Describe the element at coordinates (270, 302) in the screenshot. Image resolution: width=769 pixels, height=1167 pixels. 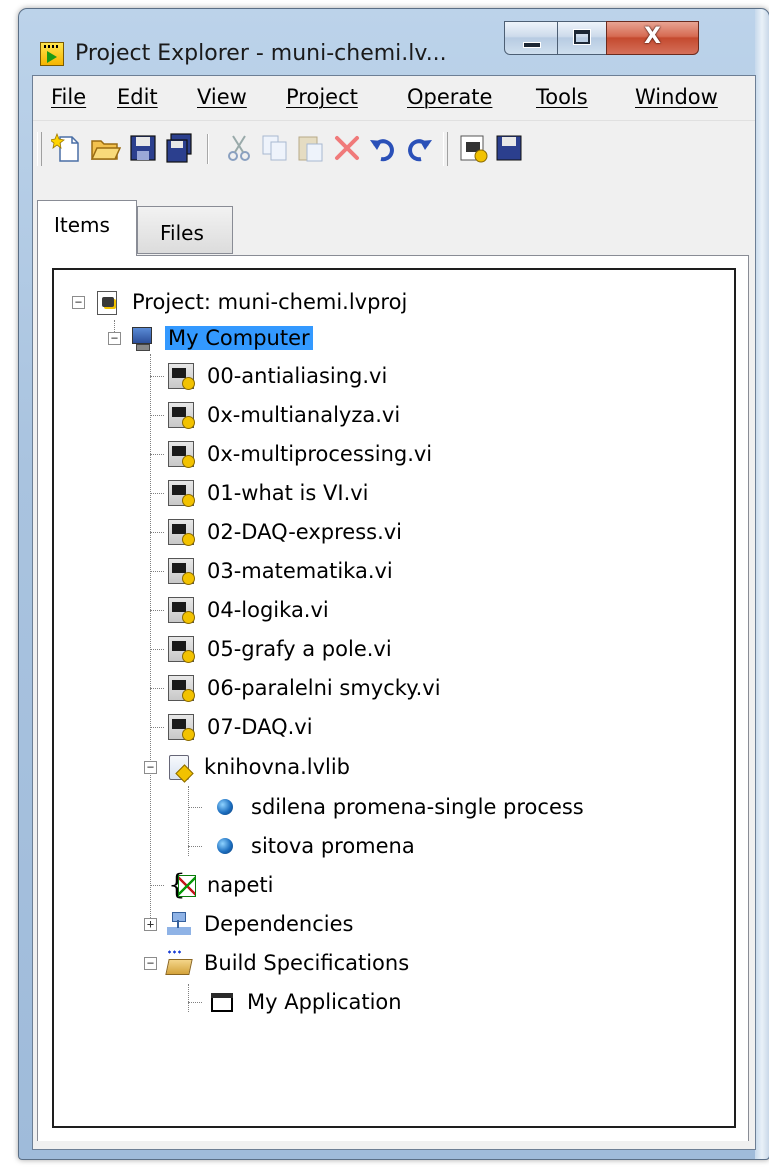
I see `tree-item-label: Project: muni-chemi.lvproj` at that location.